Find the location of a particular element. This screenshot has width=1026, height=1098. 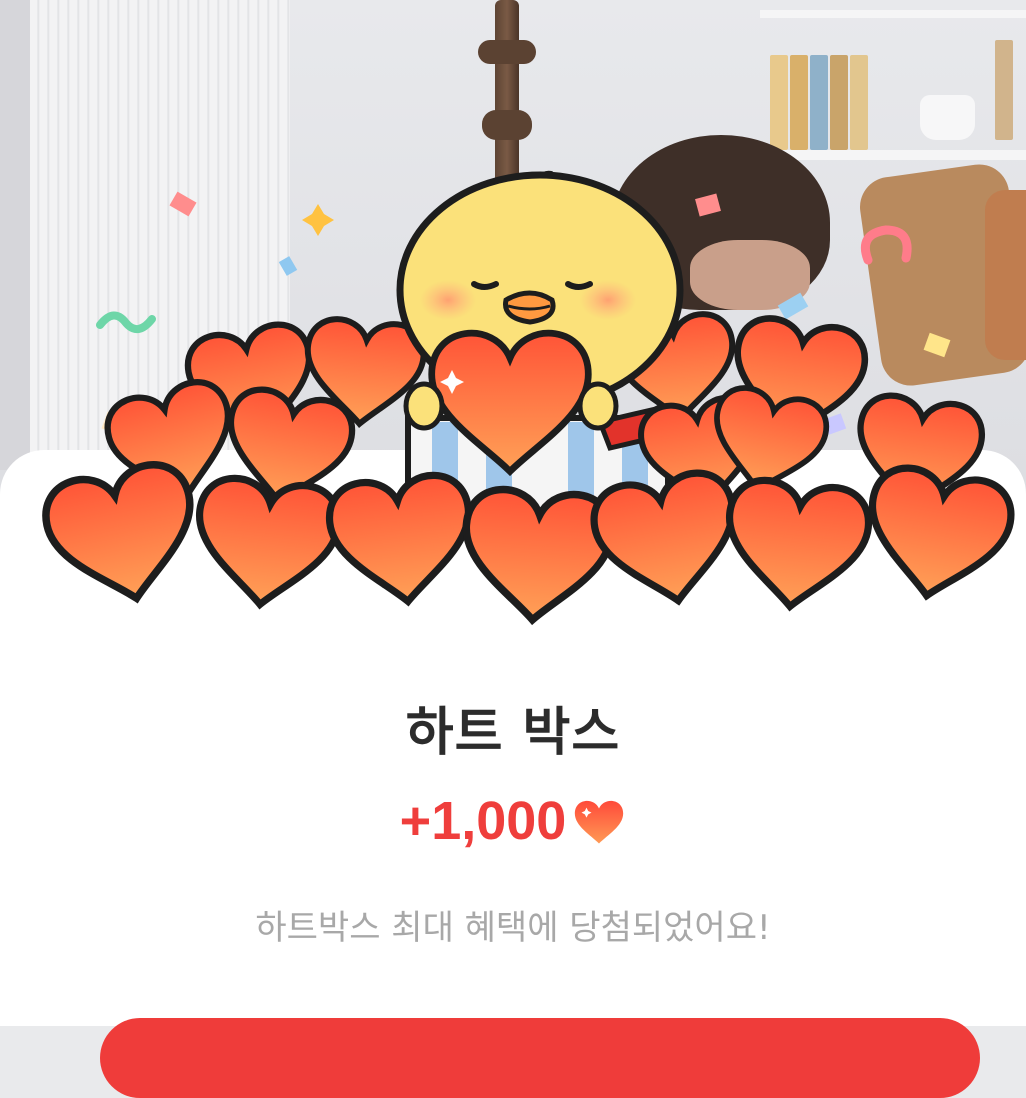

confirm-button is located at coordinates (540, 1058).